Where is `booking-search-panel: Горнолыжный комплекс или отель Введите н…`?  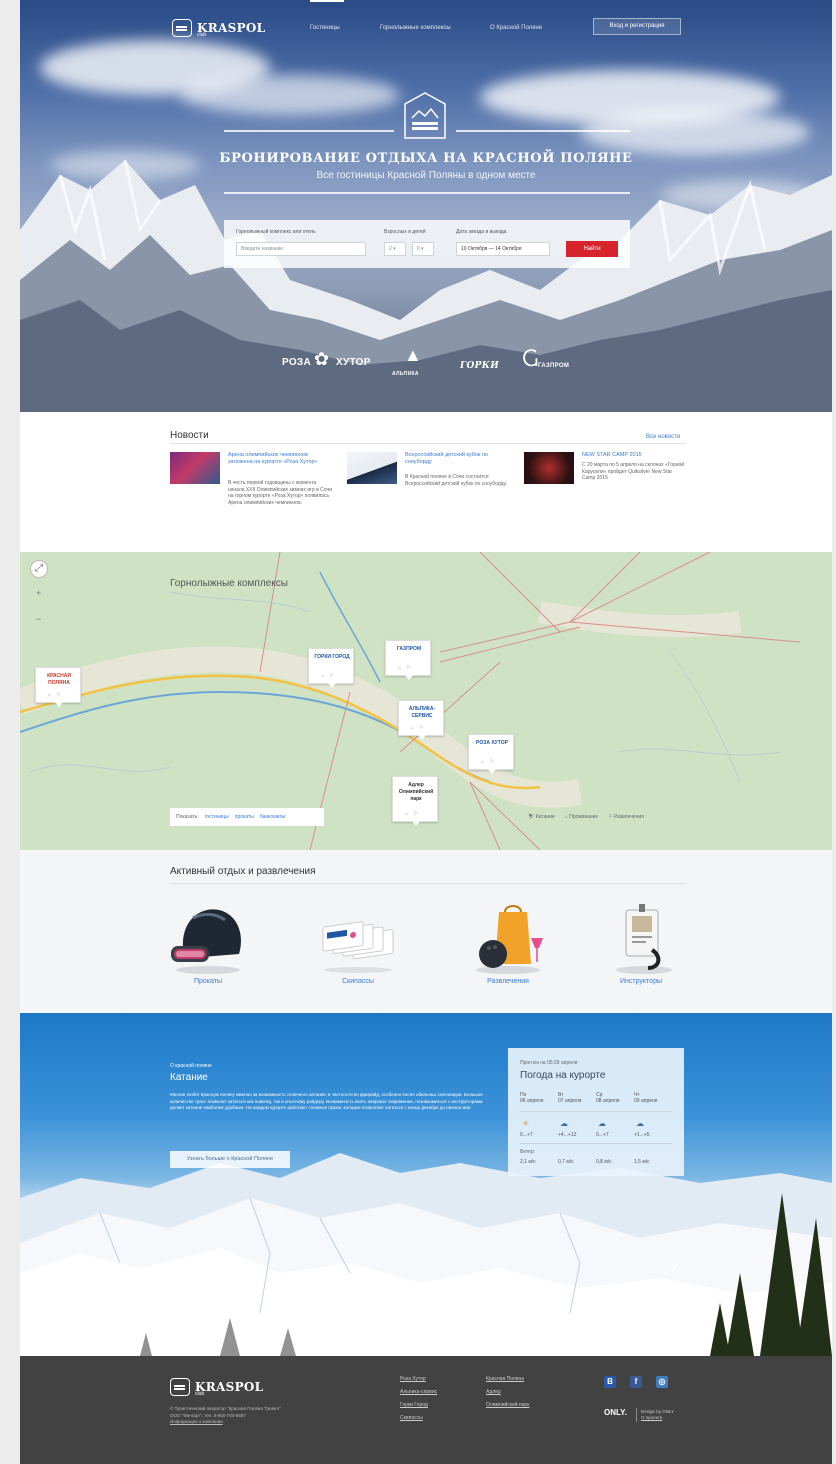
booking-search-panel: Горнолыжный комплекс или отель Введите н… is located at coordinates (427, 244).